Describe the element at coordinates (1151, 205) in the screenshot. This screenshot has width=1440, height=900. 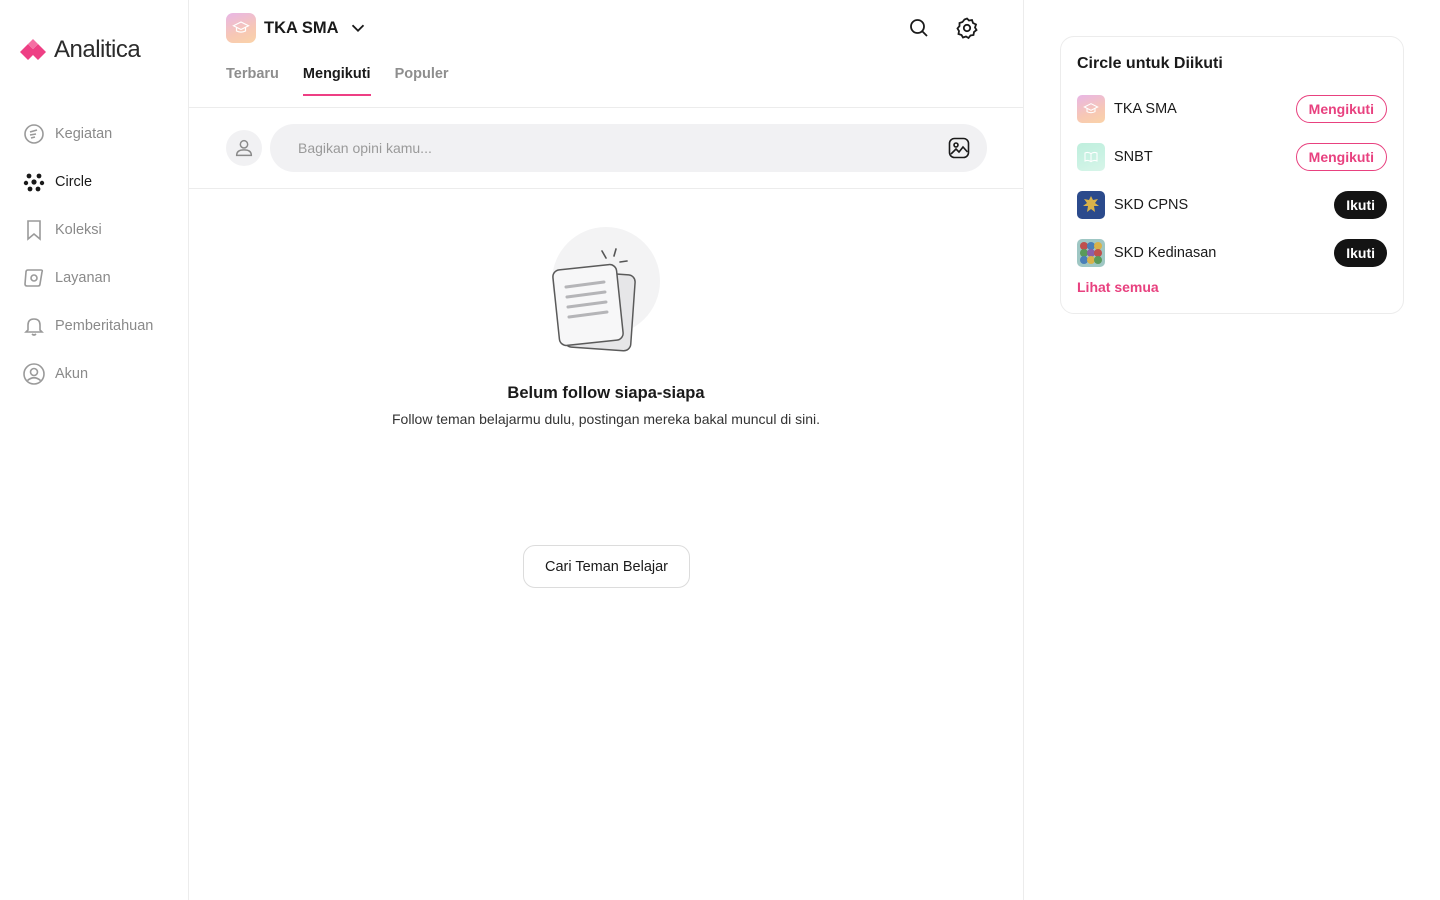
I see `circle-name: SKD CPNS` at that location.